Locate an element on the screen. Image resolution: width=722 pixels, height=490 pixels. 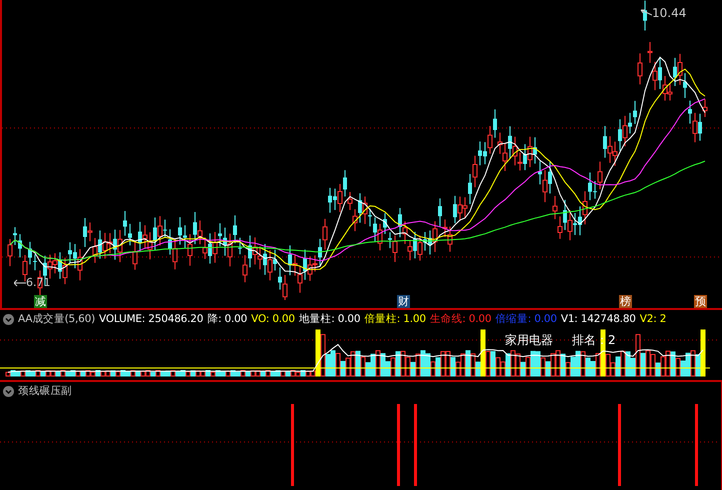
indicator-readout: 降: 0.00 is located at coordinates (227, 319).